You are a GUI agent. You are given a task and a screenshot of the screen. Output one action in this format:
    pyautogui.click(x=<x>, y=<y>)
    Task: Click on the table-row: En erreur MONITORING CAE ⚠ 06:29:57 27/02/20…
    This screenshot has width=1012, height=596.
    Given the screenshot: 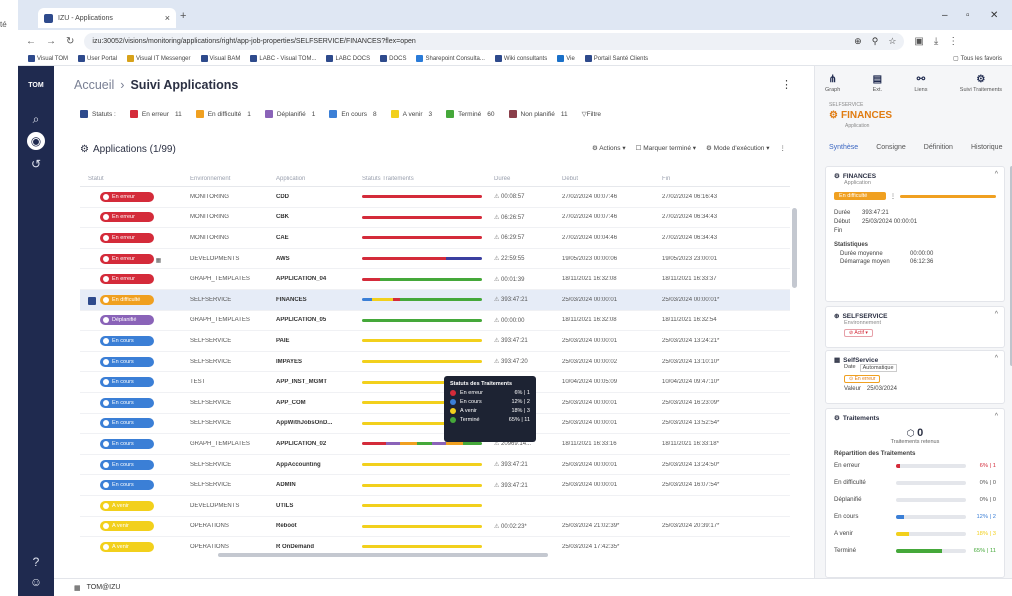 What is the action you would take?
    pyautogui.click(x=435, y=238)
    